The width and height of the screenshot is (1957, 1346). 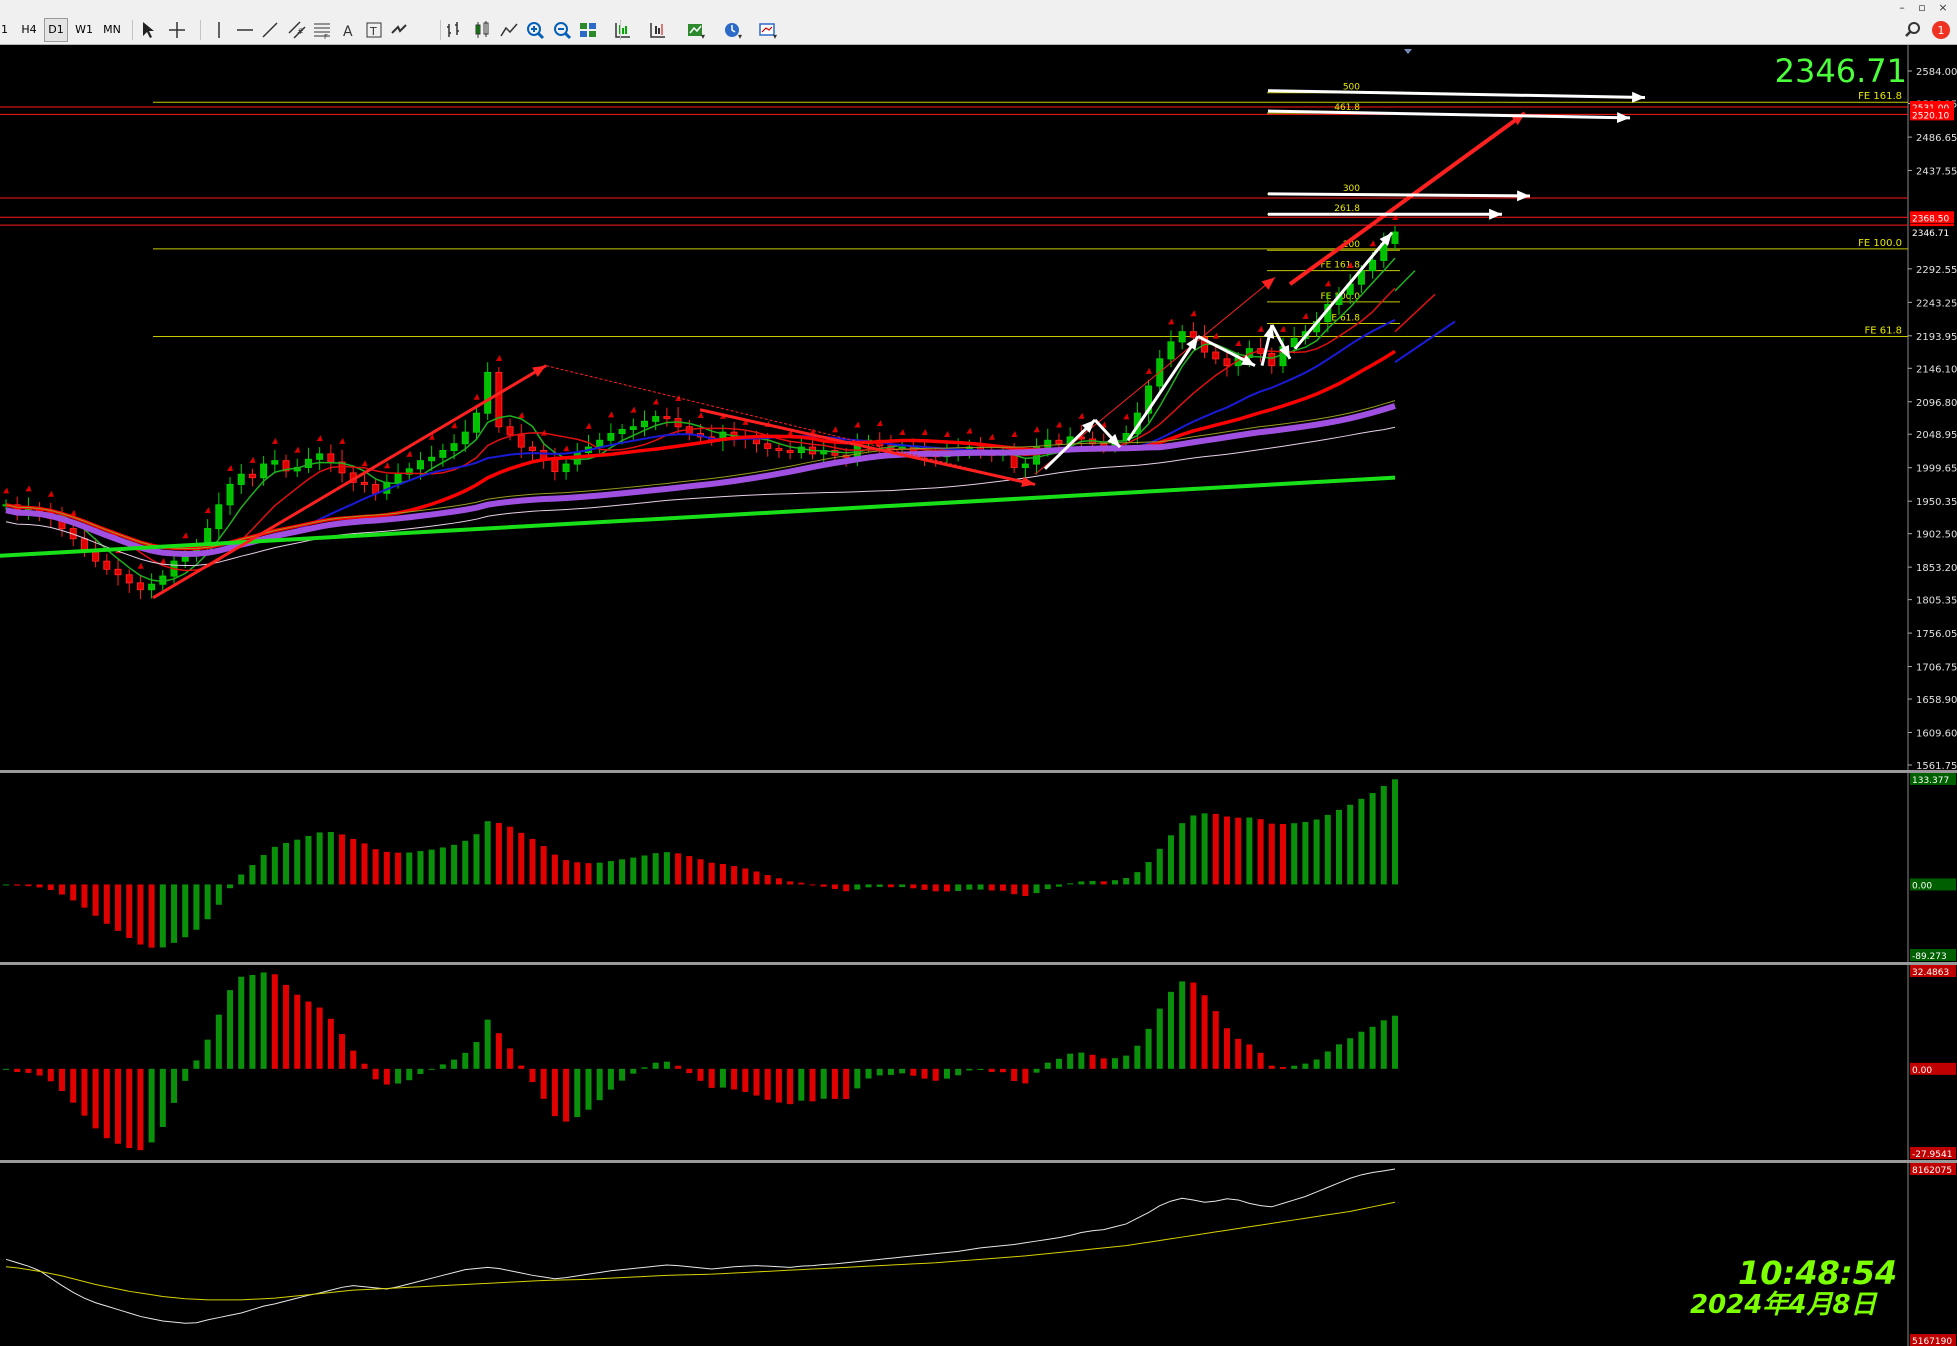 I want to click on timeframe-w1: W1, so click(x=84, y=30).